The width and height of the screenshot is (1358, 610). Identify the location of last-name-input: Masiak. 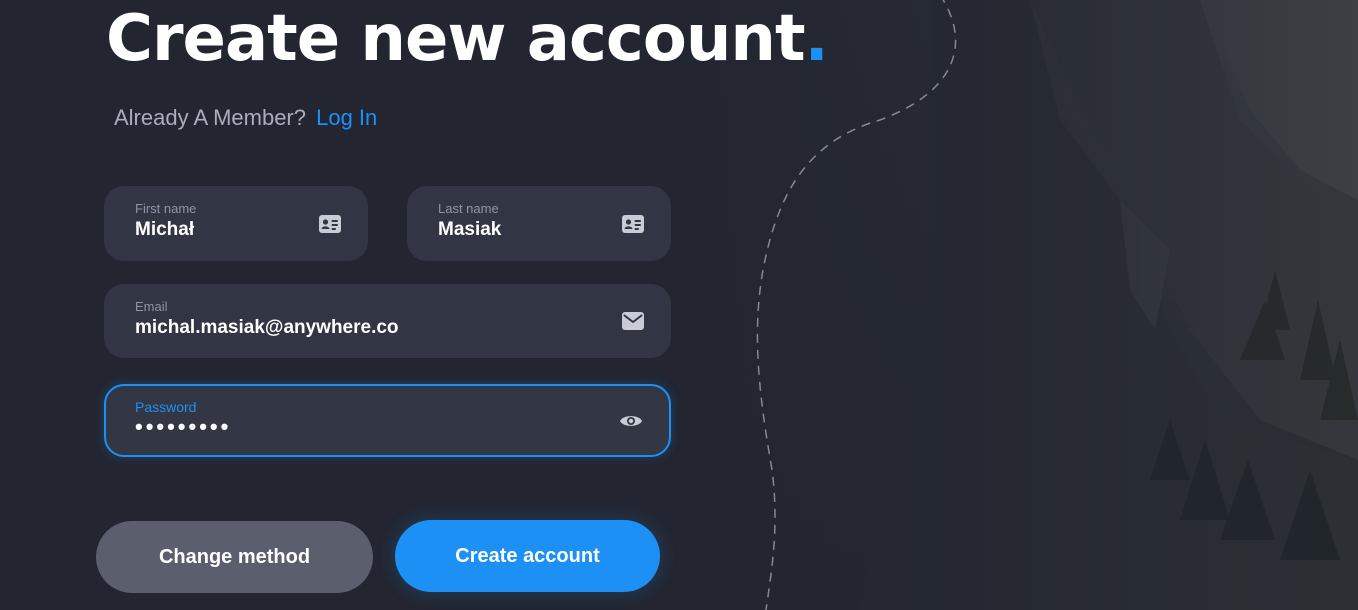
(469, 230).